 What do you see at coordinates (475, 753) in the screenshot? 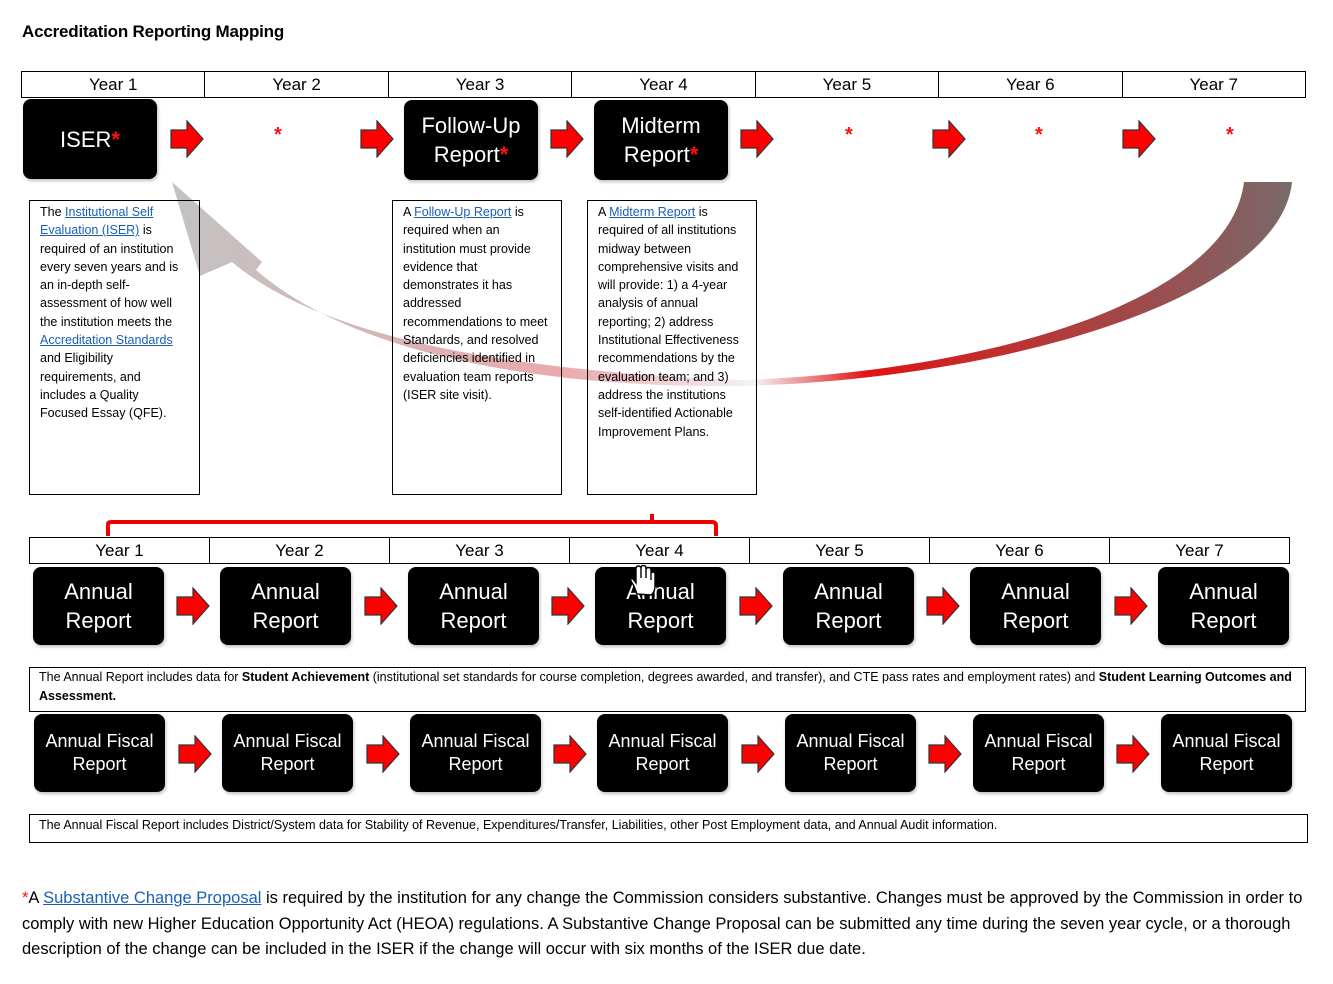
I see `annual-fiscal-report-box-year-3: Annual Fiscal Report` at bounding box center [475, 753].